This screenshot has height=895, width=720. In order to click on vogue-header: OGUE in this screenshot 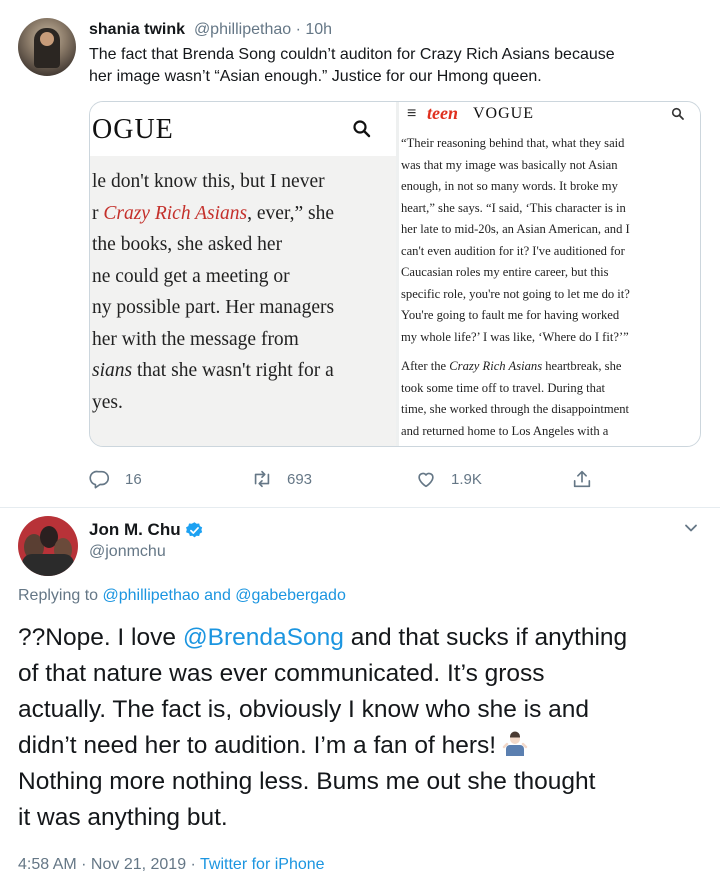, I will do `click(243, 129)`.